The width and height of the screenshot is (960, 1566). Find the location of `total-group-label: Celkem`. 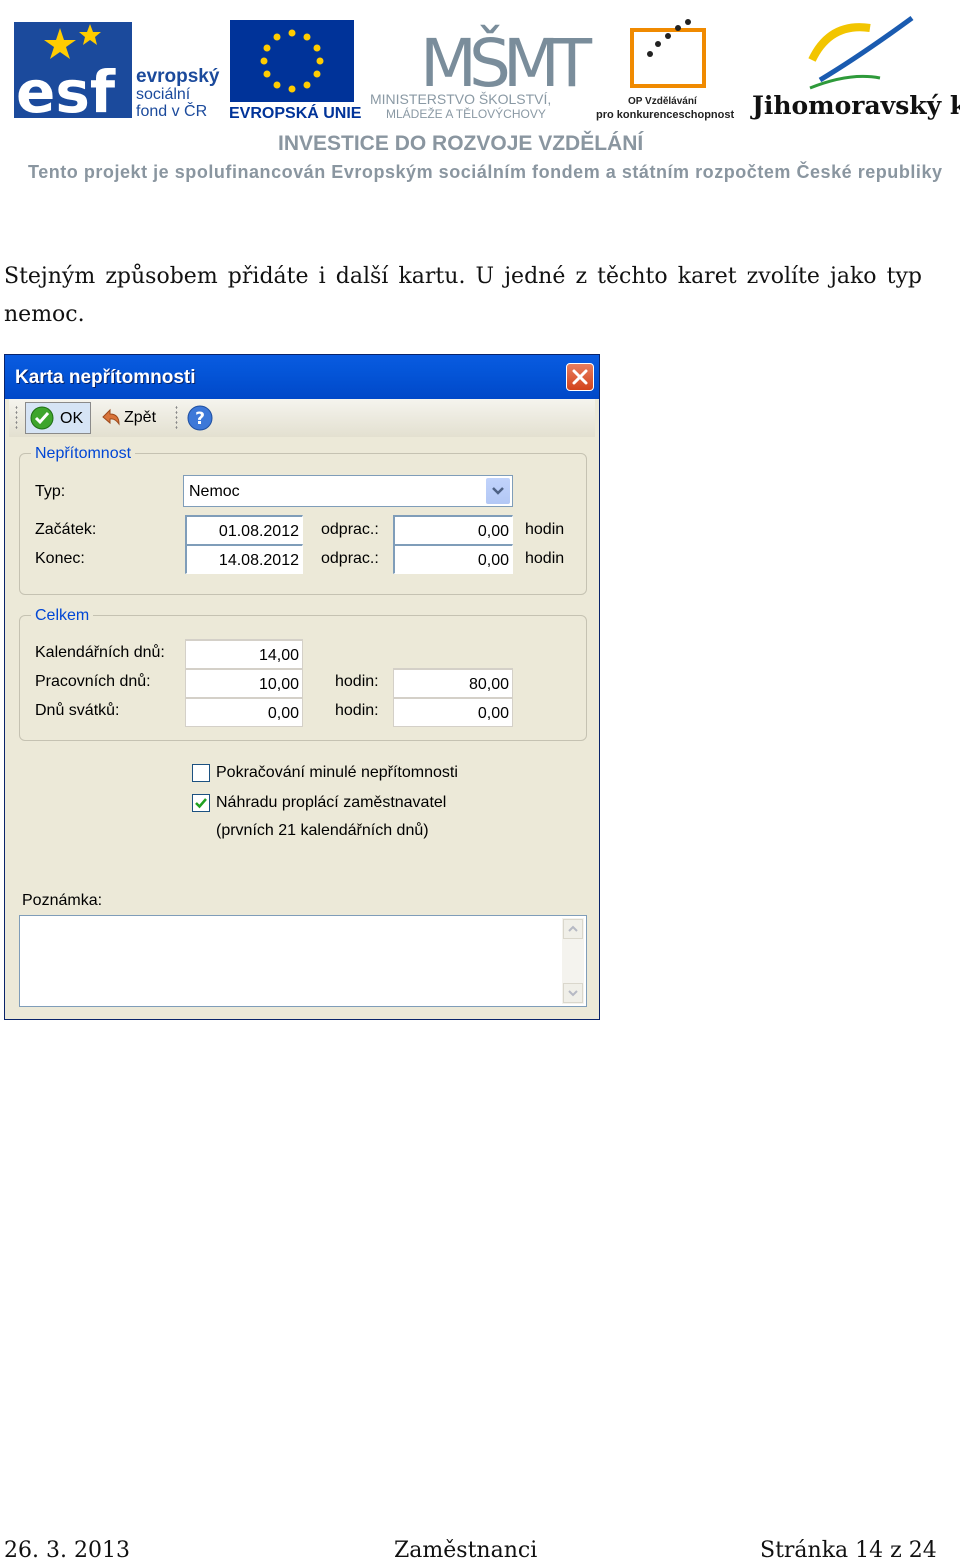

total-group-label: Celkem is located at coordinates (62, 616).